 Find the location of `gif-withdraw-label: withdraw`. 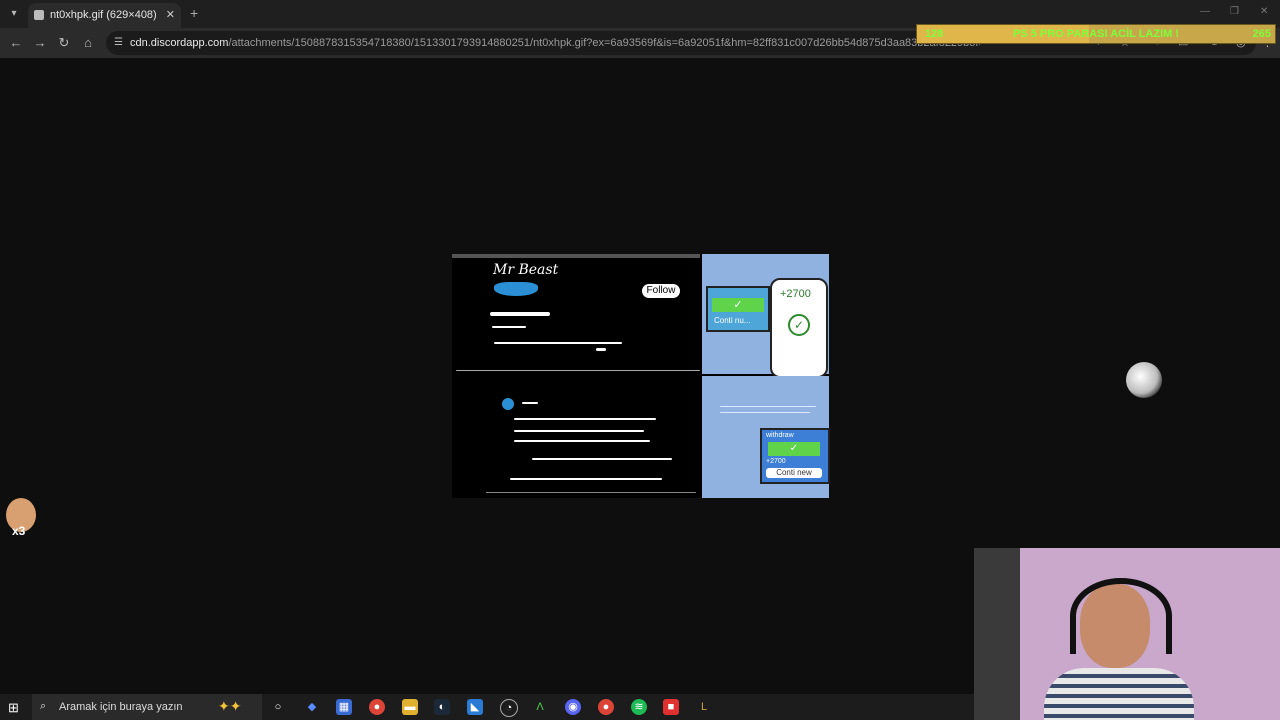

gif-withdraw-label: withdraw is located at coordinates (780, 435).